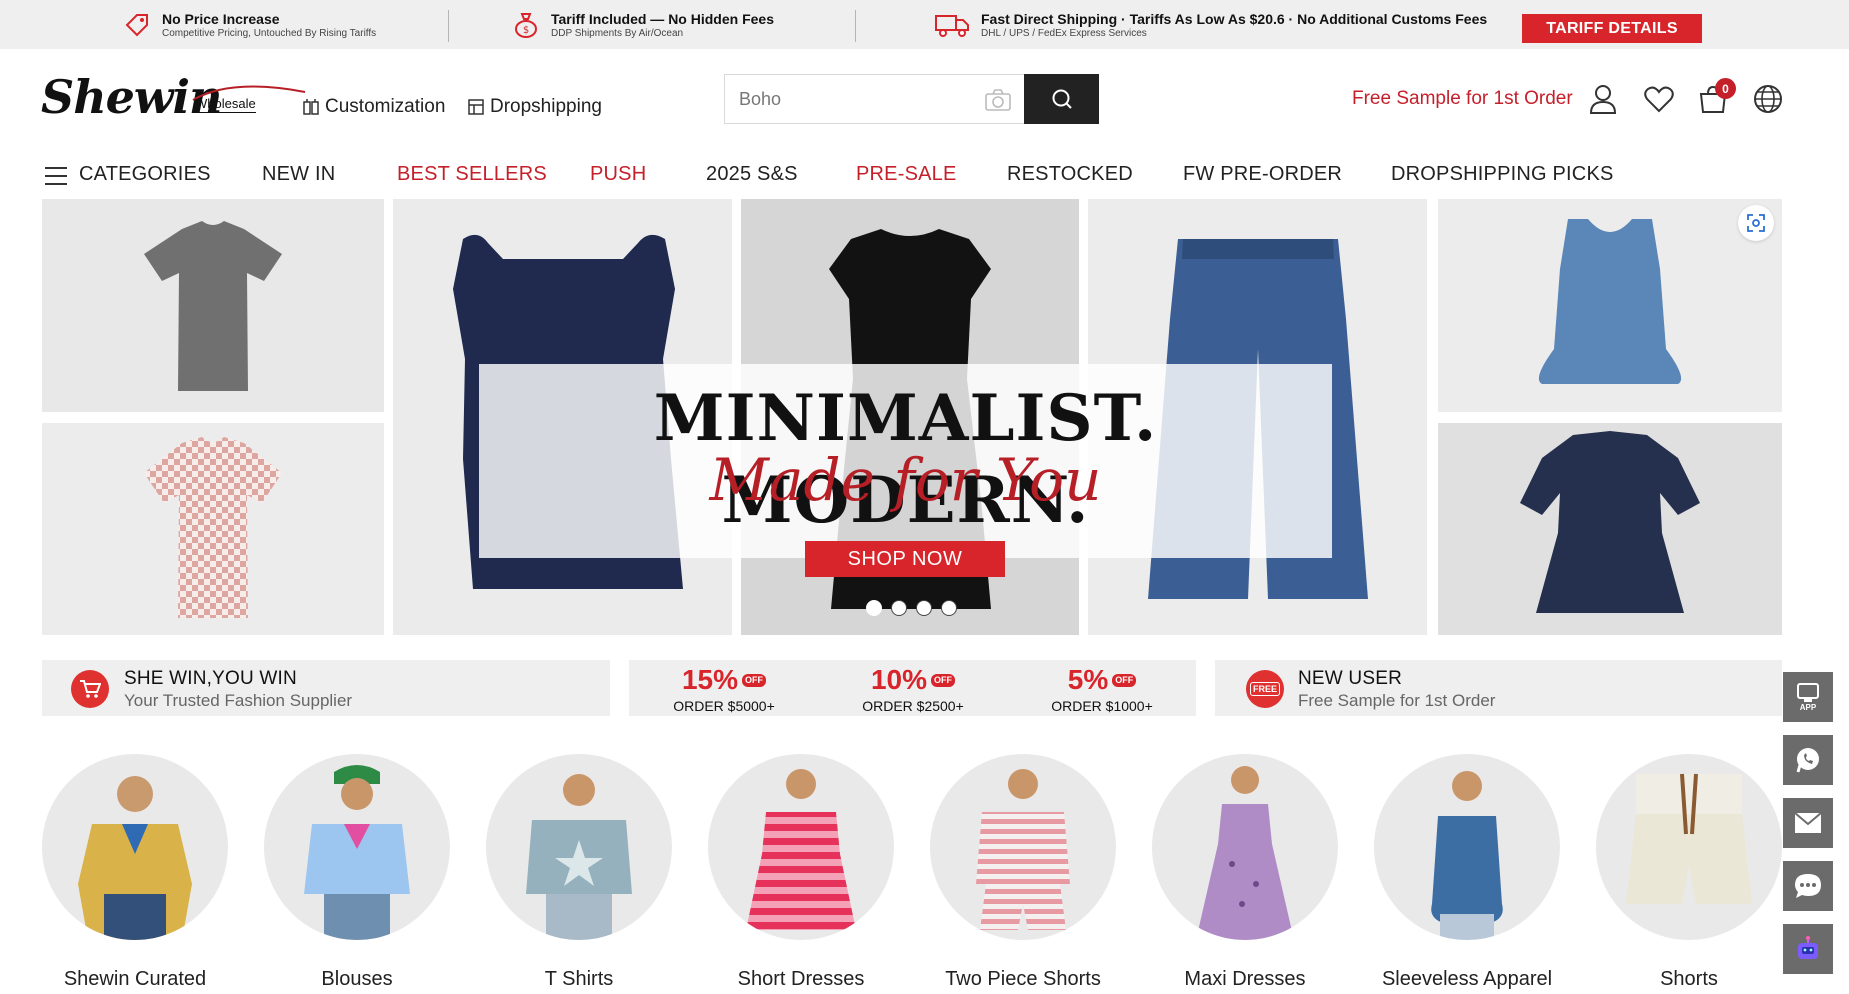  I want to click on truck-icon, so click(952, 25).